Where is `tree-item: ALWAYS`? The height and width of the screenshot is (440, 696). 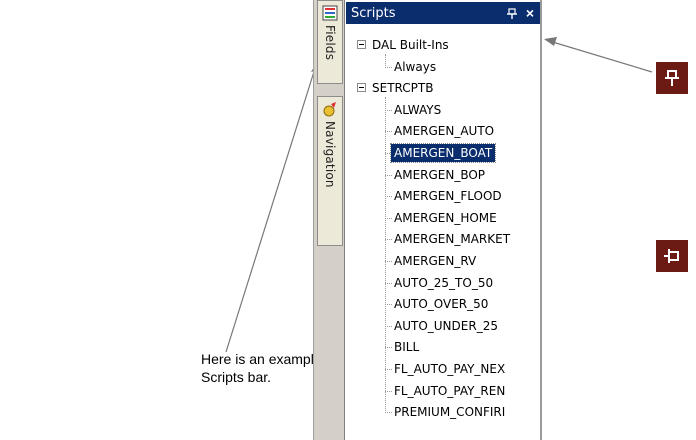
tree-item: ALWAYS is located at coordinates (417, 110).